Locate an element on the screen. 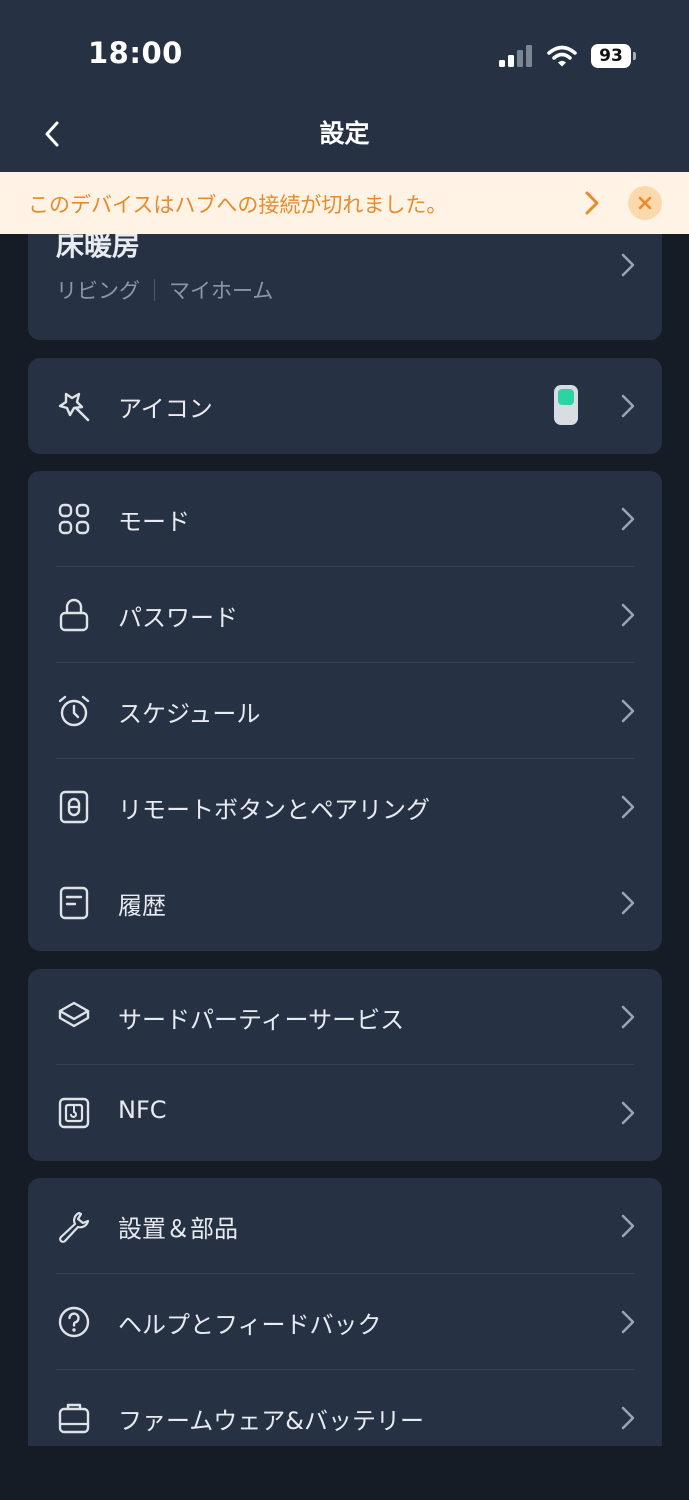  wifi-icon is located at coordinates (562, 56).